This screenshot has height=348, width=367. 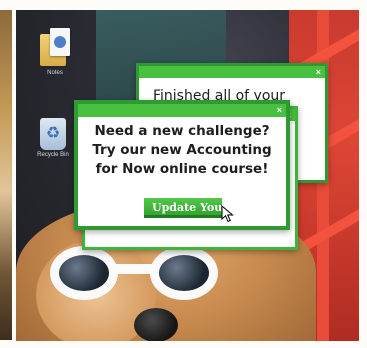 I want to click on recycle-bin-icon: ♻, so click(x=53, y=134).